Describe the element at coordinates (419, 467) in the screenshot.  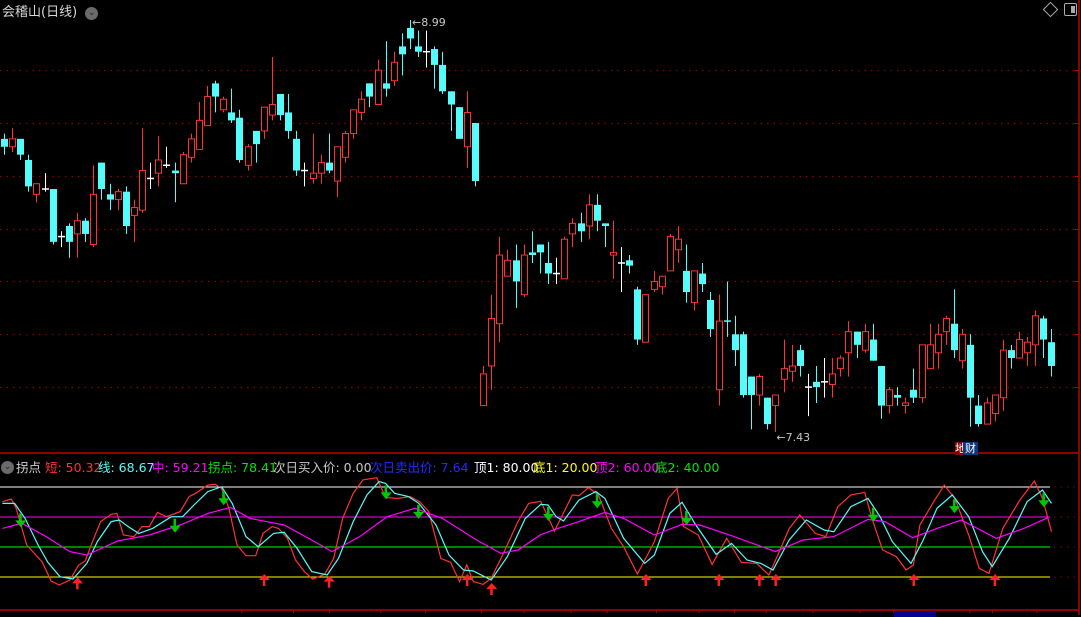
I see `value-next-sell-price: 次日卖出价: 7.64` at that location.